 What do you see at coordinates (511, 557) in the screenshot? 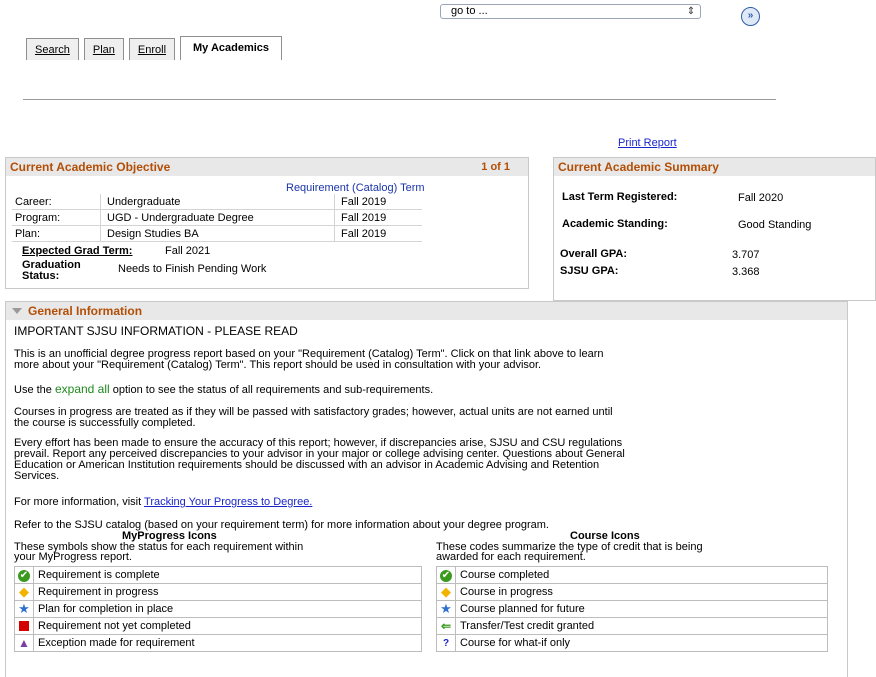
I see `course-desc-line-2: awarded for each requirement.` at bounding box center [511, 557].